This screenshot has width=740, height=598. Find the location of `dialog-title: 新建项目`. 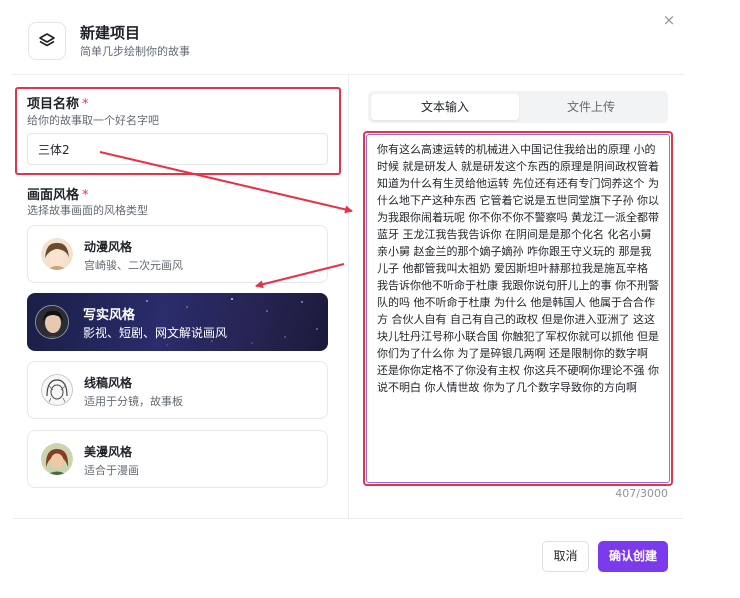

dialog-title: 新建项目 is located at coordinates (110, 33).